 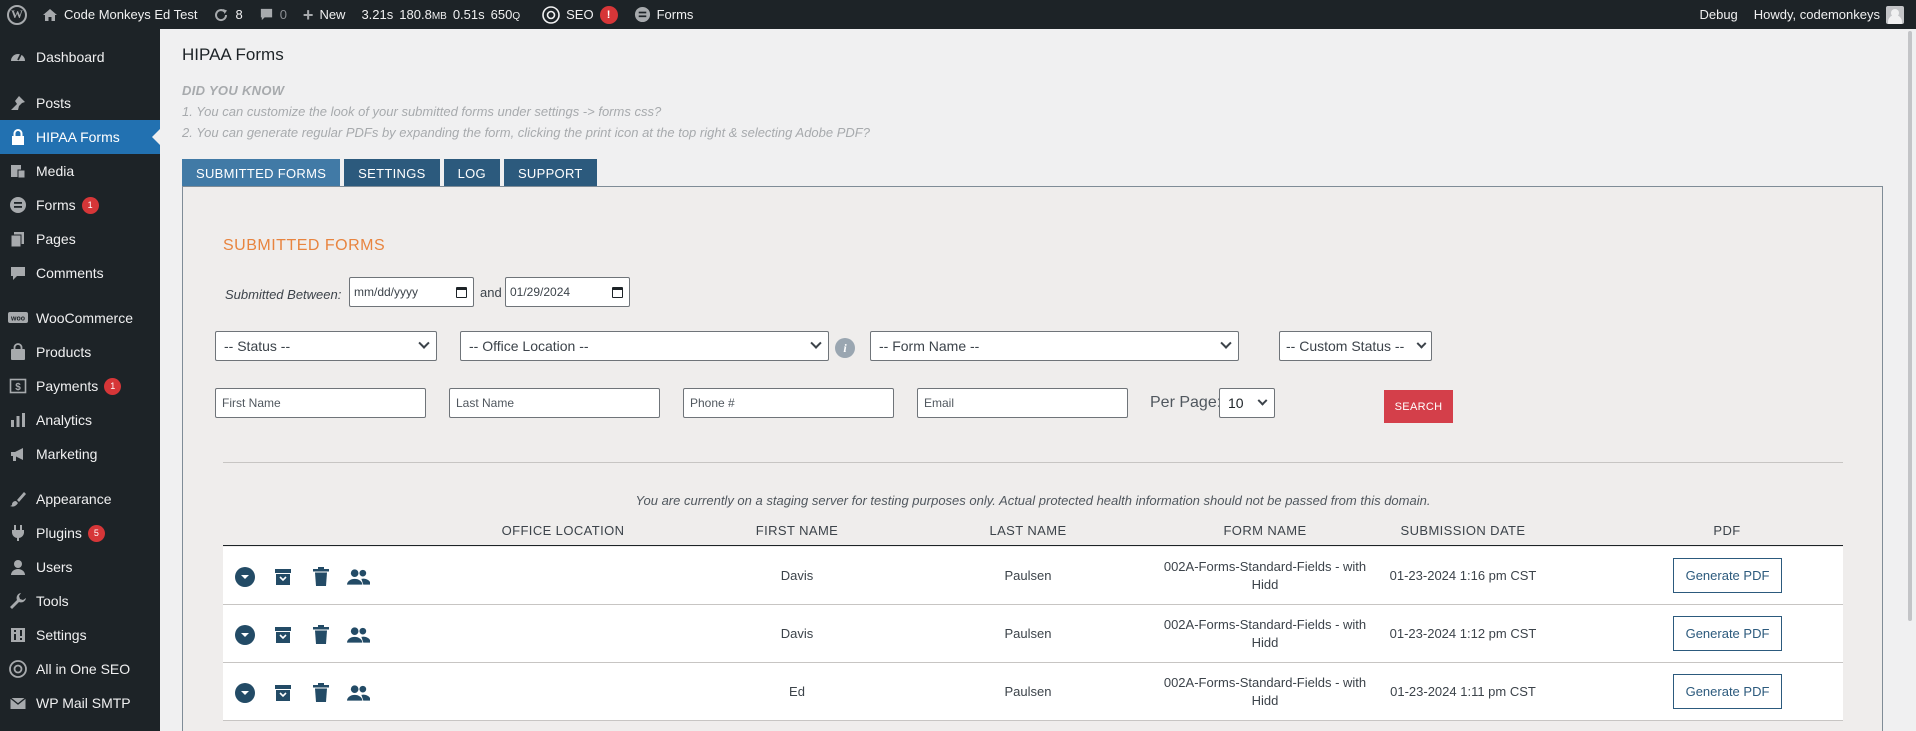 I want to click on seo-menu: SEO !, so click(x=579, y=14).